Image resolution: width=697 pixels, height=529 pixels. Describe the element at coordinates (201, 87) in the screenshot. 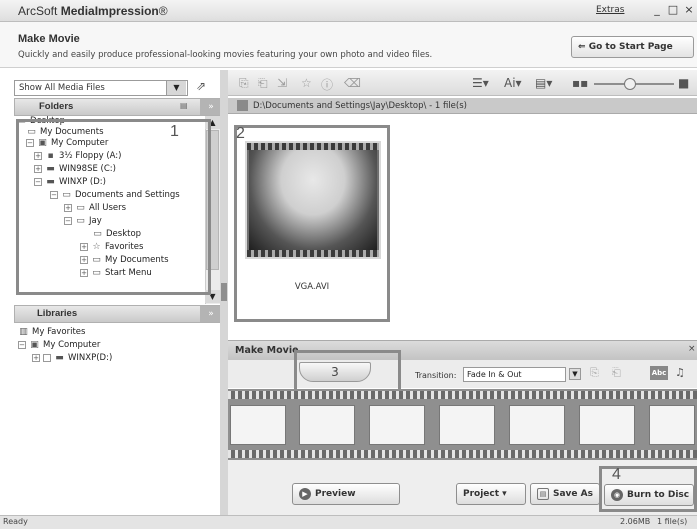

I see `folder-add-icon: ⇗` at that location.